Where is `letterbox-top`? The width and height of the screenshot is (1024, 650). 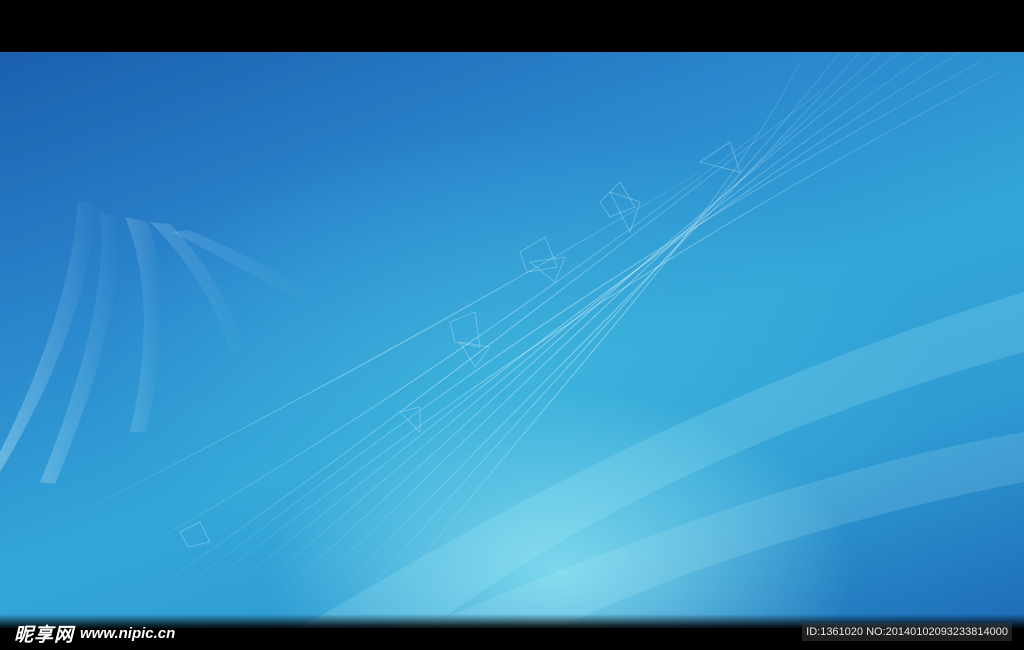 letterbox-top is located at coordinates (512, 26).